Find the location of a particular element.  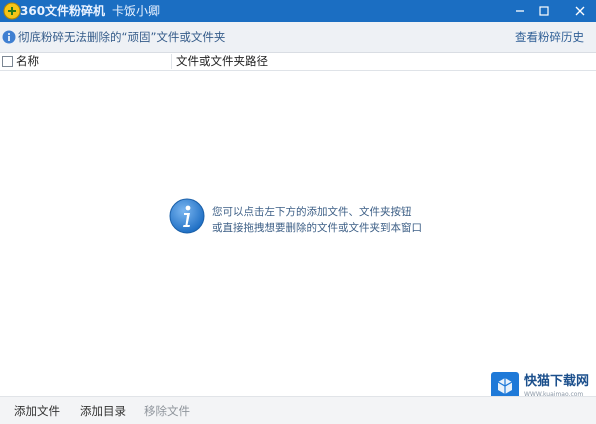

column-header-path: 文件或文件夹路径 is located at coordinates (222, 61).